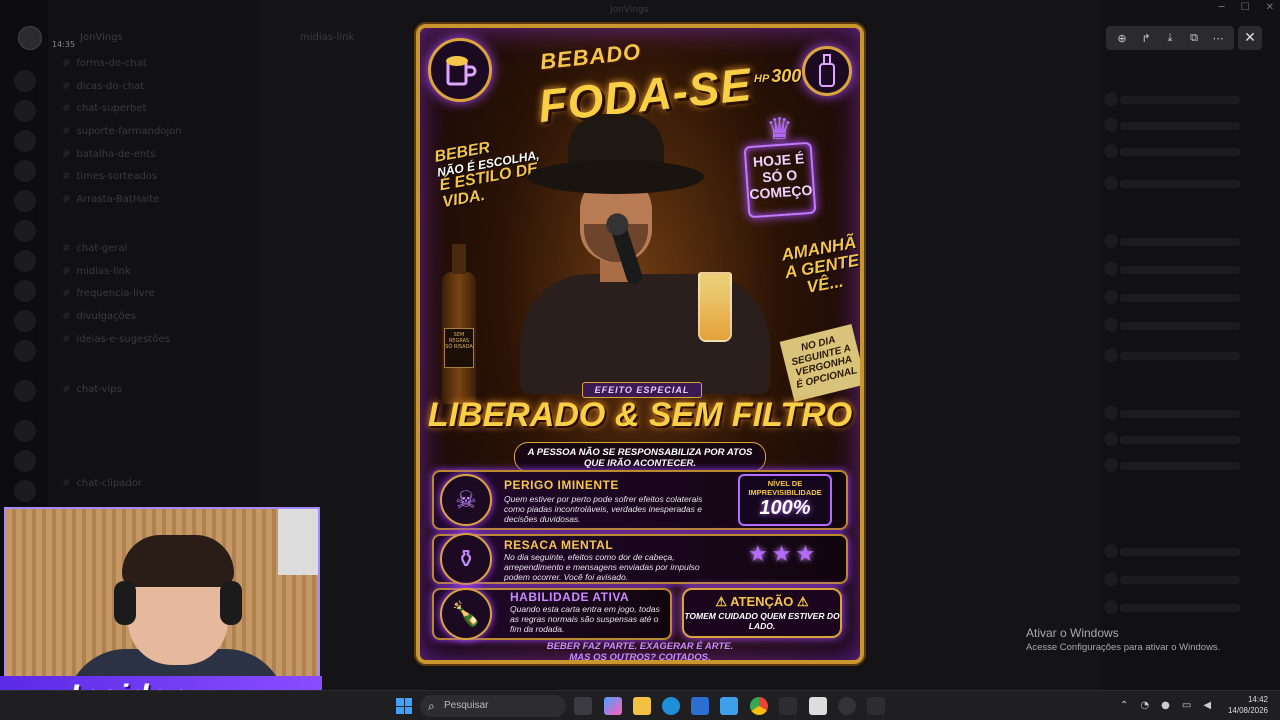 The height and width of the screenshot is (720, 1280). Describe the element at coordinates (298, 542) in the screenshot. I see `wall-corner` at that location.